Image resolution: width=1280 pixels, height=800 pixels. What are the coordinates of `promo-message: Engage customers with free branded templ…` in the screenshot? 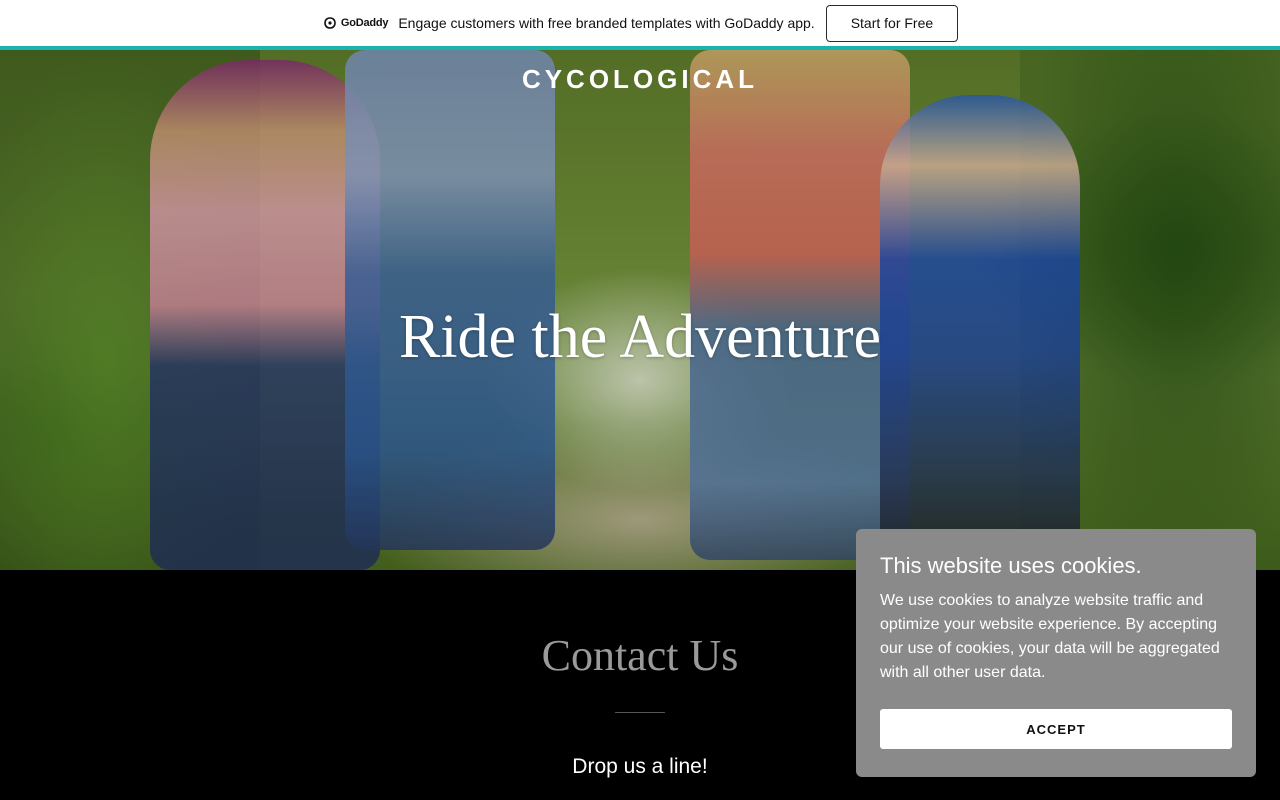 It's located at (606, 23).